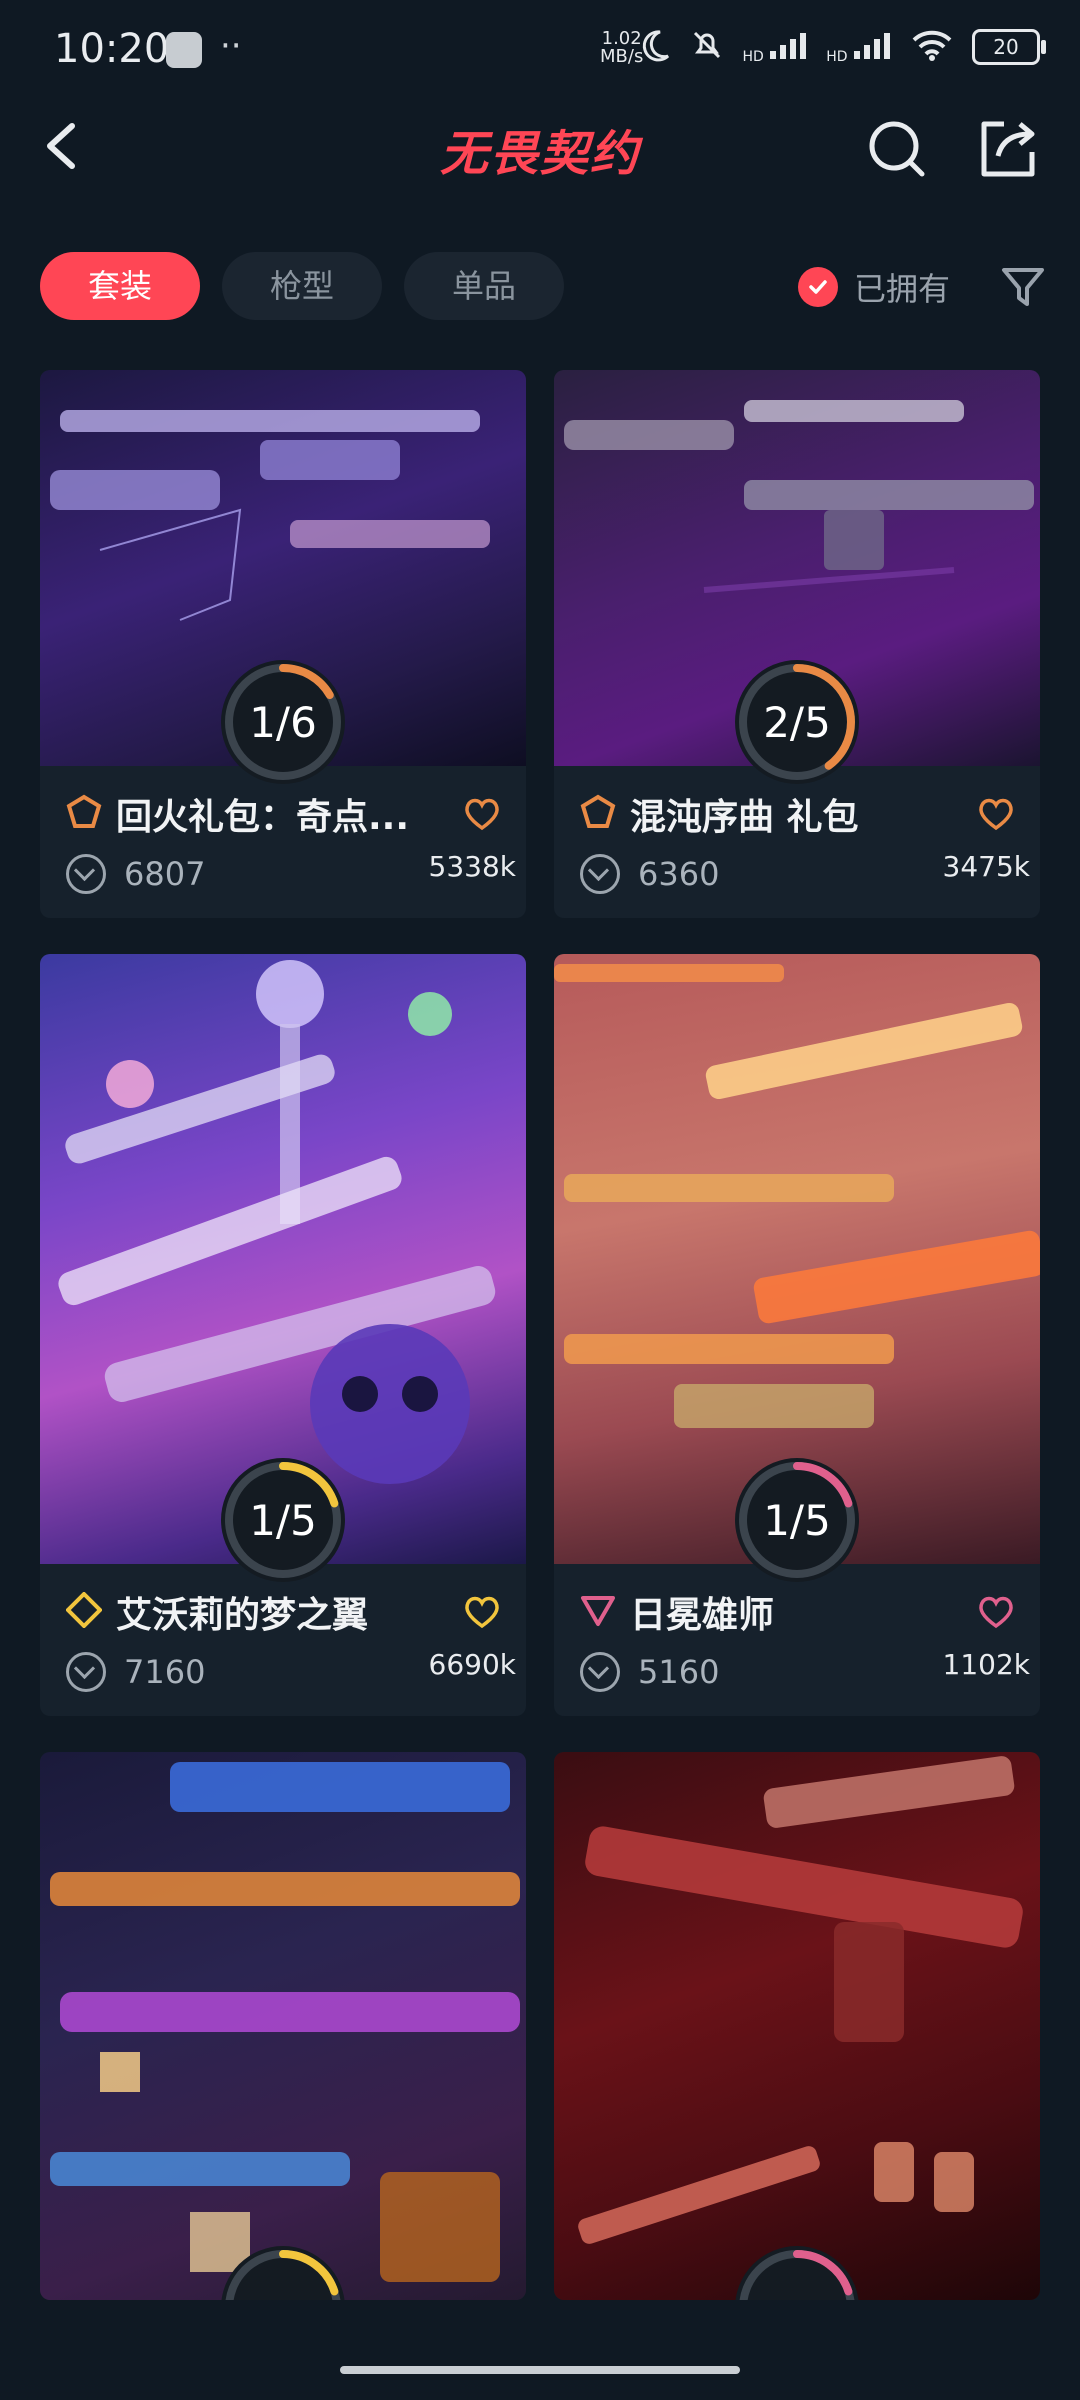  What do you see at coordinates (242, 1615) in the screenshot?
I see `bundle-name: 艾沃莉的梦之翼` at bounding box center [242, 1615].